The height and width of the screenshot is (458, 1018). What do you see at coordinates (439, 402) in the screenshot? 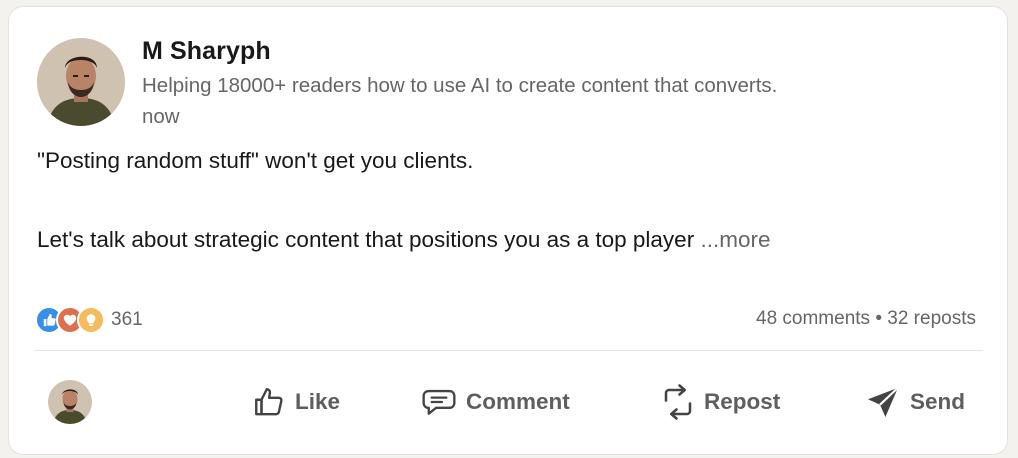
I see `comment-icon` at bounding box center [439, 402].